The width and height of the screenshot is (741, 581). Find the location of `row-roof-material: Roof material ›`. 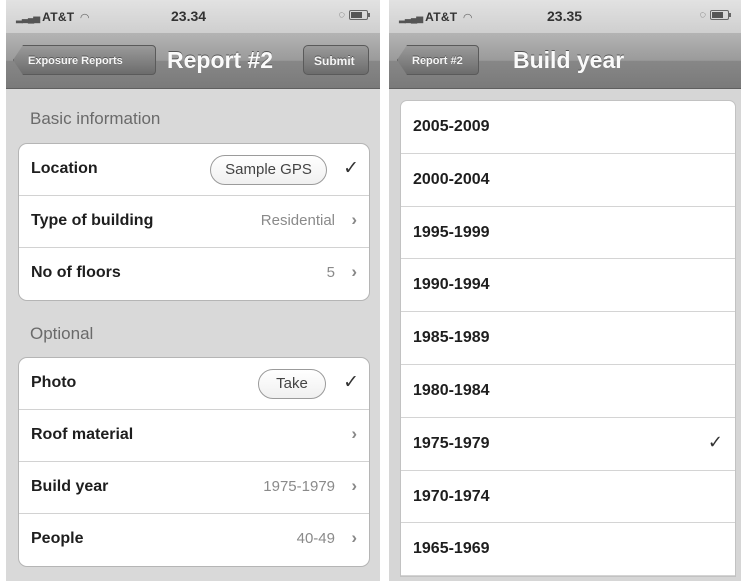

row-roof-material: Roof material › is located at coordinates (194, 436).